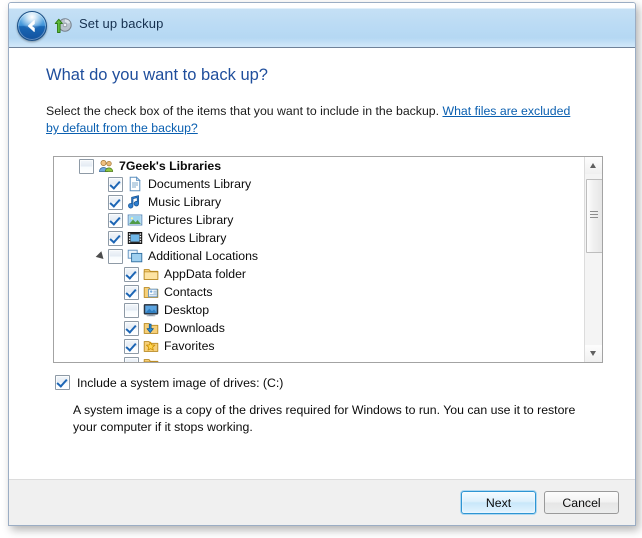 Image resolution: width=642 pixels, height=538 pixels. I want to click on tree-row: Downloads, so click(319, 328).